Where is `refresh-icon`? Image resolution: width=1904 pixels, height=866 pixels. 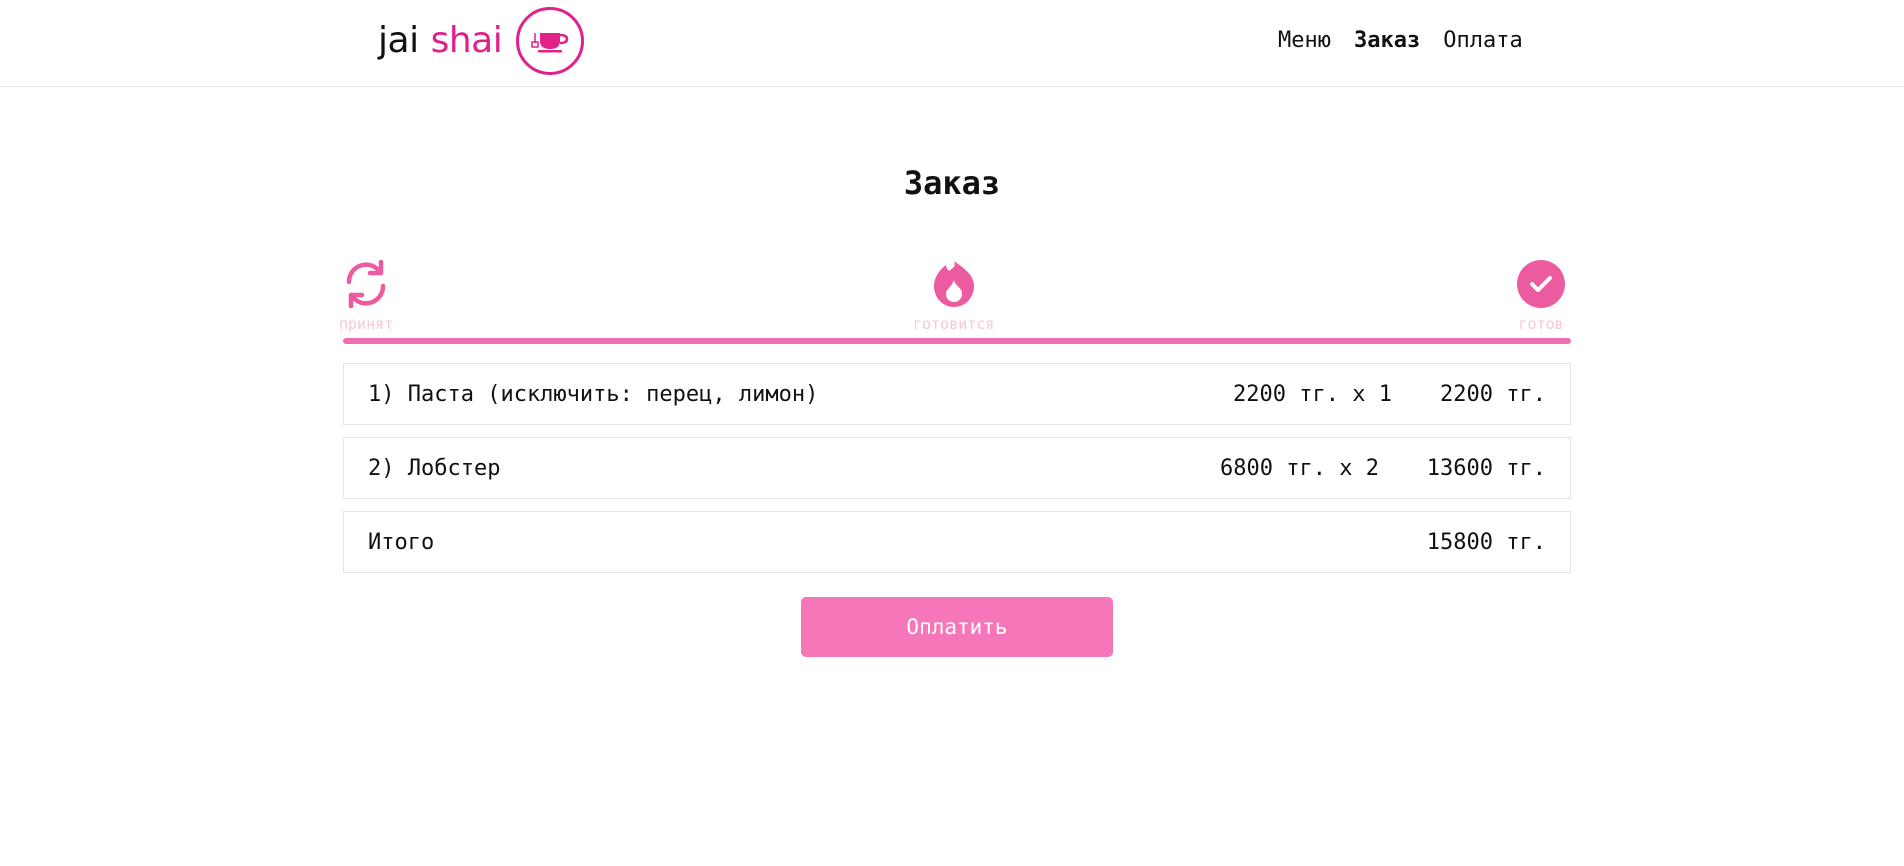
refresh-icon is located at coordinates (366, 284).